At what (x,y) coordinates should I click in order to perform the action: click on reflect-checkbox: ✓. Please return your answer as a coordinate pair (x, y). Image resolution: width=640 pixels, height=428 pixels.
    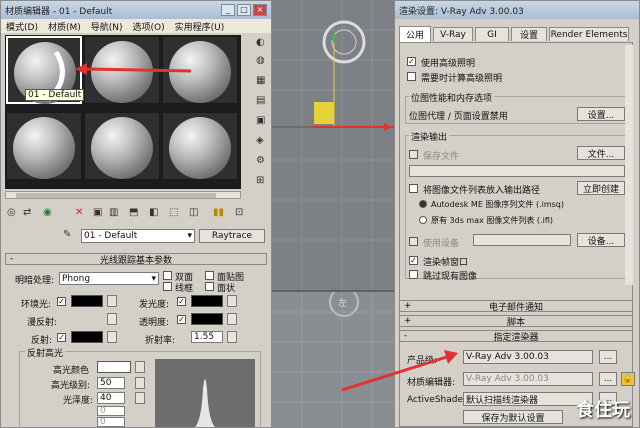
    Looking at the image, I should click on (61, 337).